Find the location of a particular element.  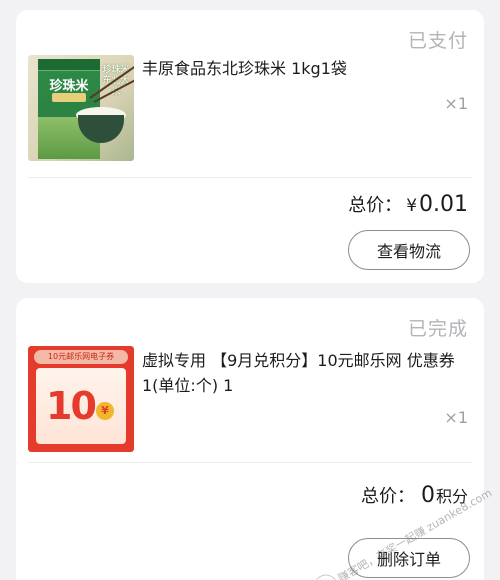

view-logistics-button: 查看物流 is located at coordinates (409, 250).